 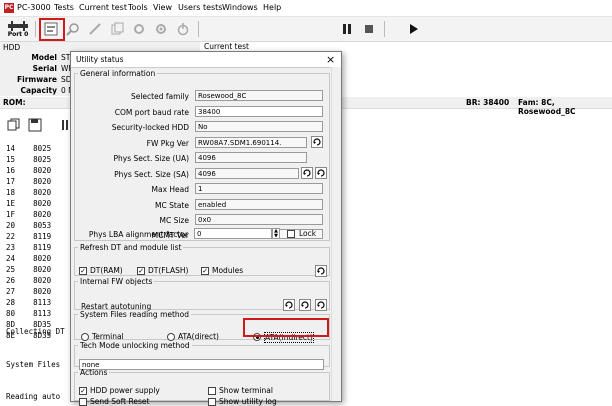 What do you see at coordinates (291, 234) in the screenshot?
I see `lock-checkbox` at bounding box center [291, 234].